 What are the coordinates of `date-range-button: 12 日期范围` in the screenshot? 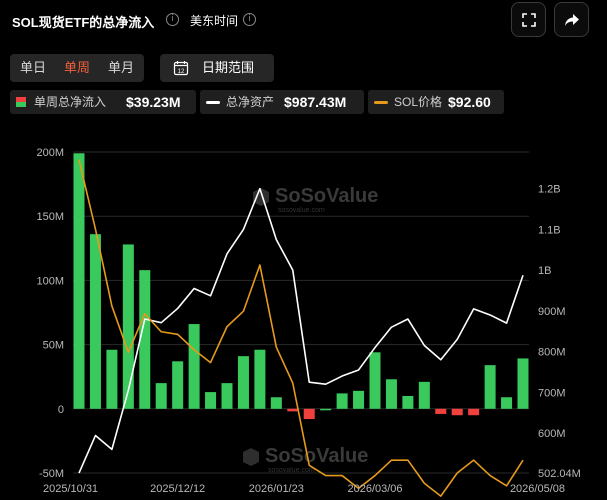 It's located at (217, 68).